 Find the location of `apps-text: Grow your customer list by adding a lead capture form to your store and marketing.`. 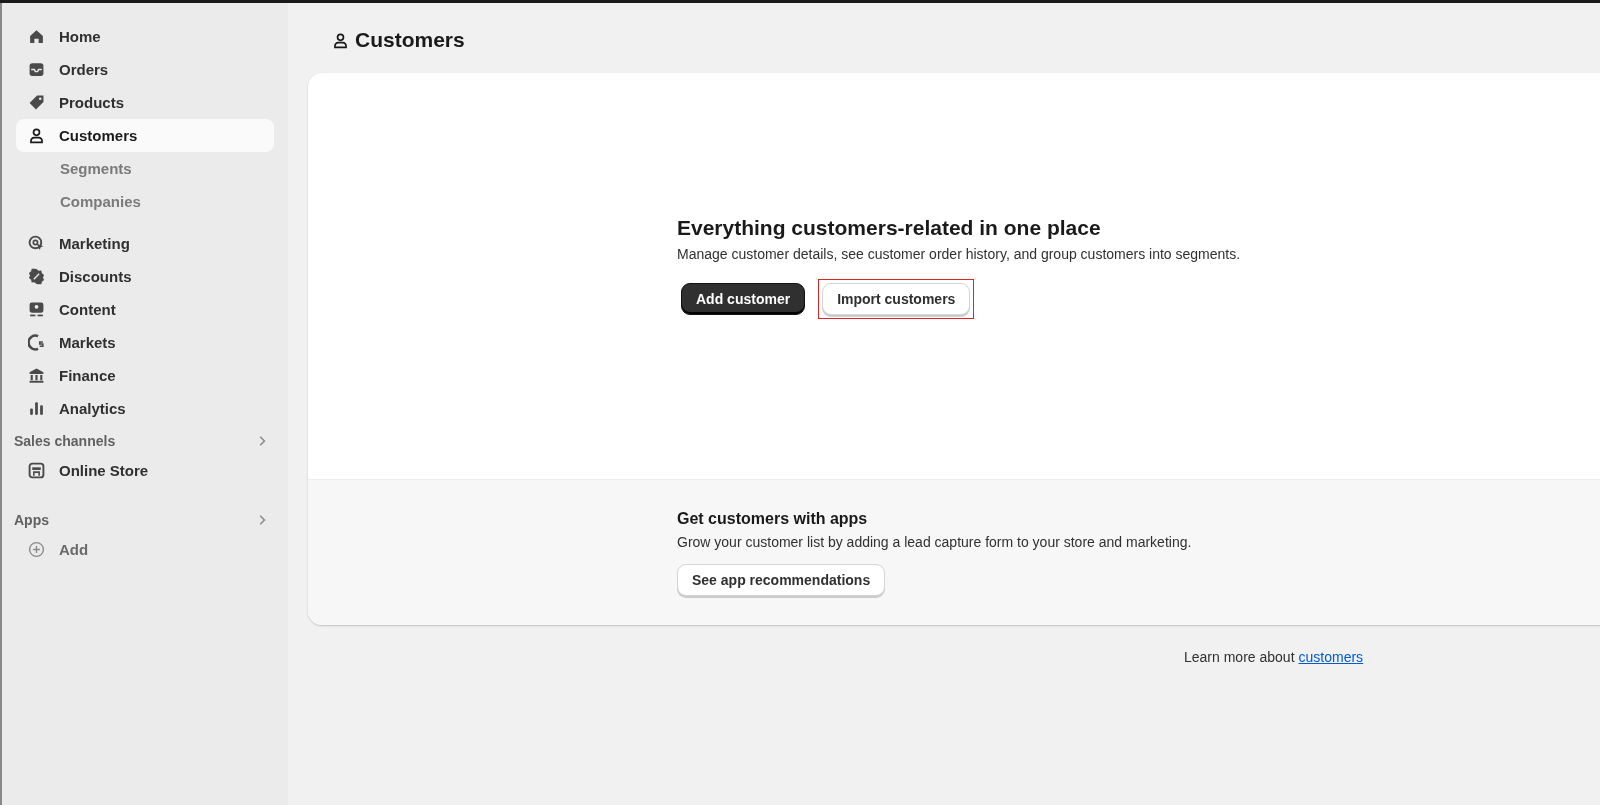

apps-text: Grow your customer list by adding a lead capture form to your store and marketing. is located at coordinates (935, 542).